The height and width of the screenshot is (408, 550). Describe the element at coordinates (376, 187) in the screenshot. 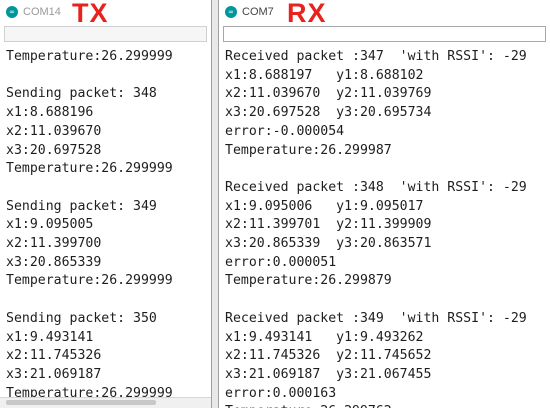

I see `console-line: Received packet :348 'with RSSI': -29` at that location.